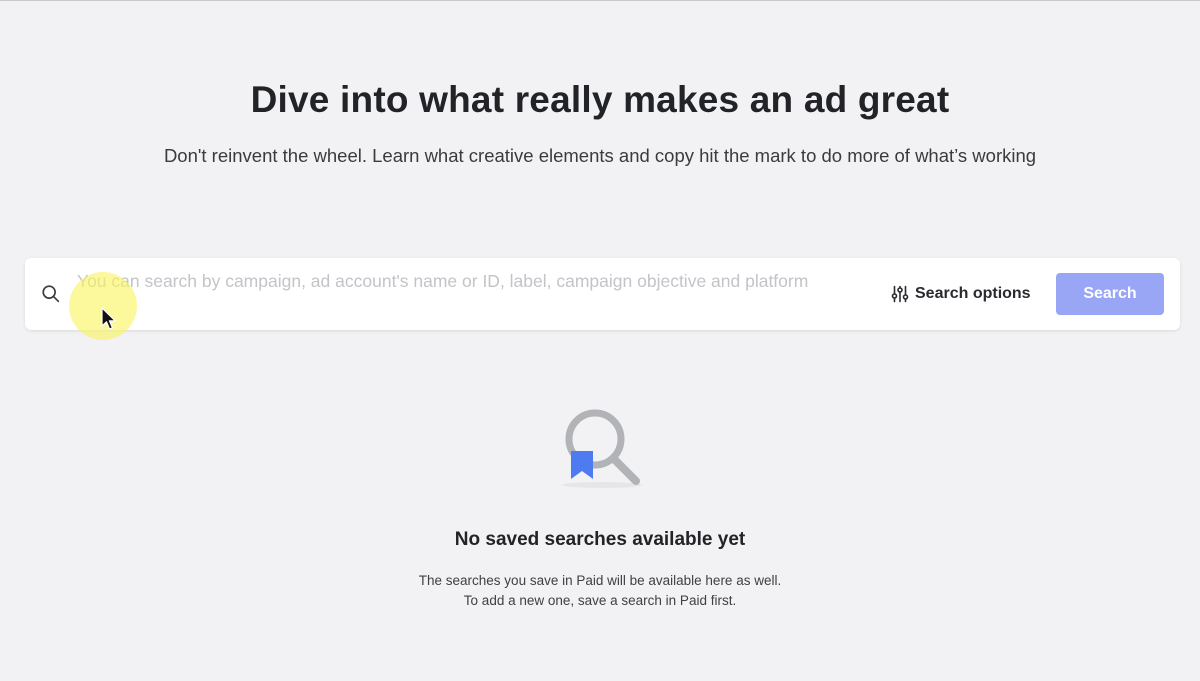  Describe the element at coordinates (973, 293) in the screenshot. I see `search-options-label: Search options` at that location.